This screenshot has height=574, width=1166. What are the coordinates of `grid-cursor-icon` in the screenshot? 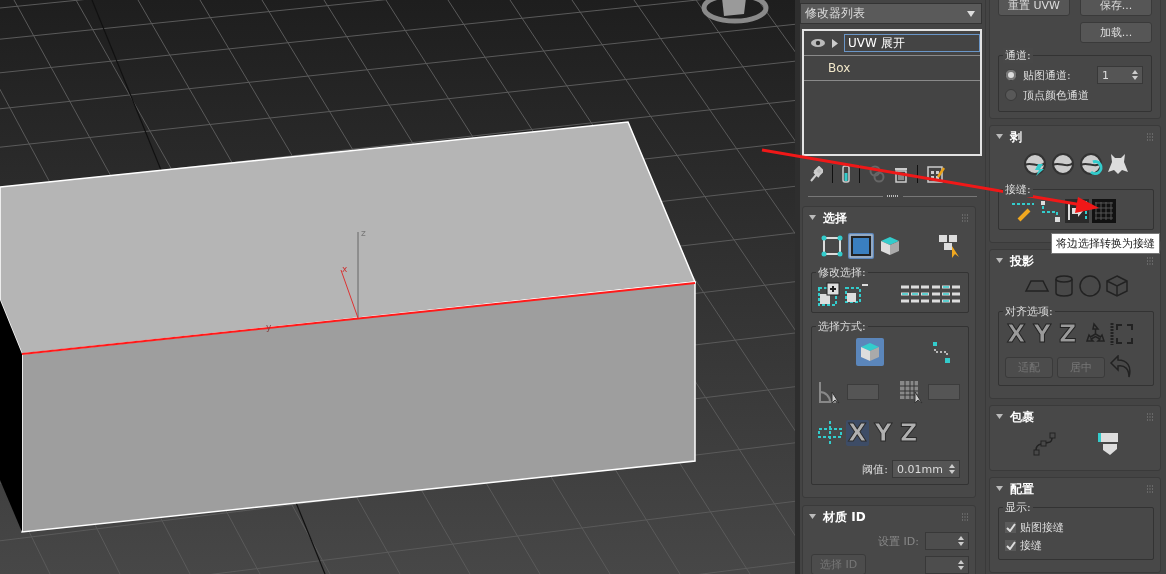 It's located at (912, 392).